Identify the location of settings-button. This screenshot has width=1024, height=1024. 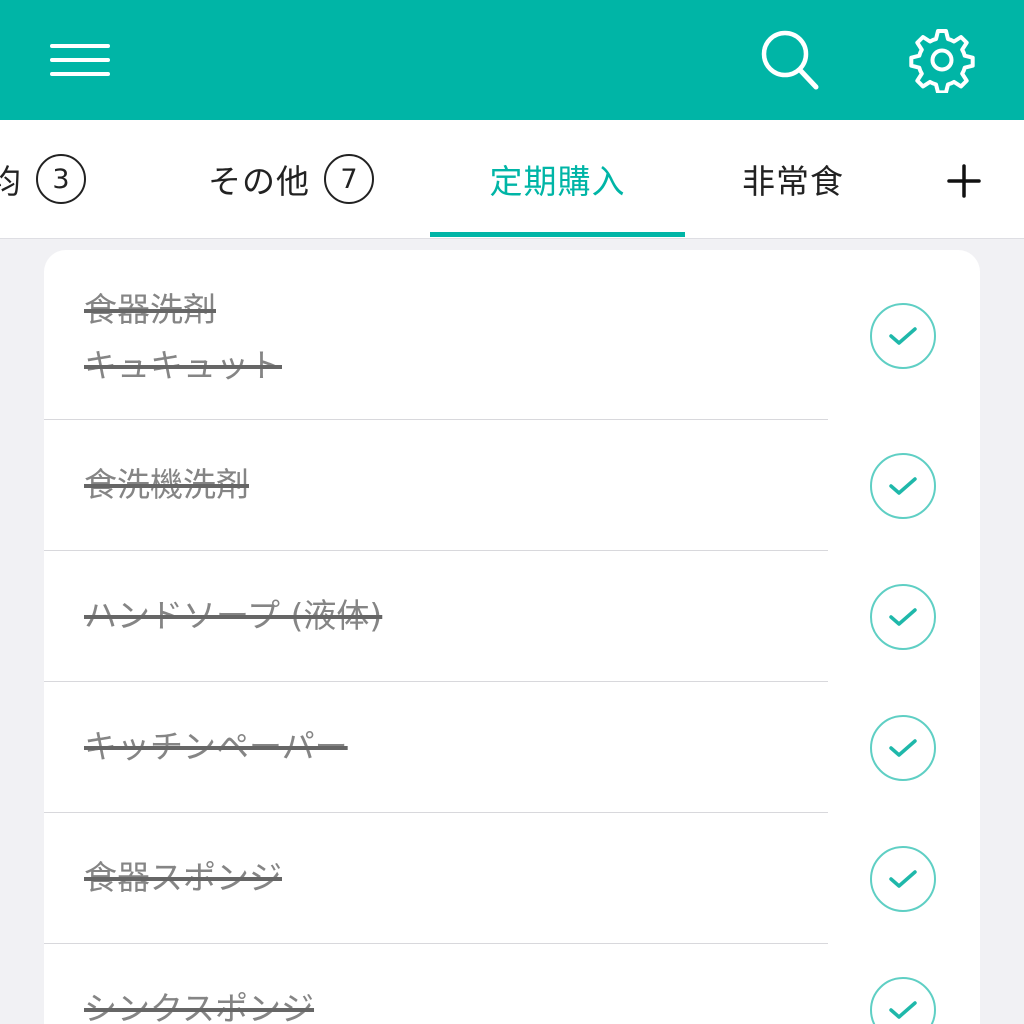
(942, 60).